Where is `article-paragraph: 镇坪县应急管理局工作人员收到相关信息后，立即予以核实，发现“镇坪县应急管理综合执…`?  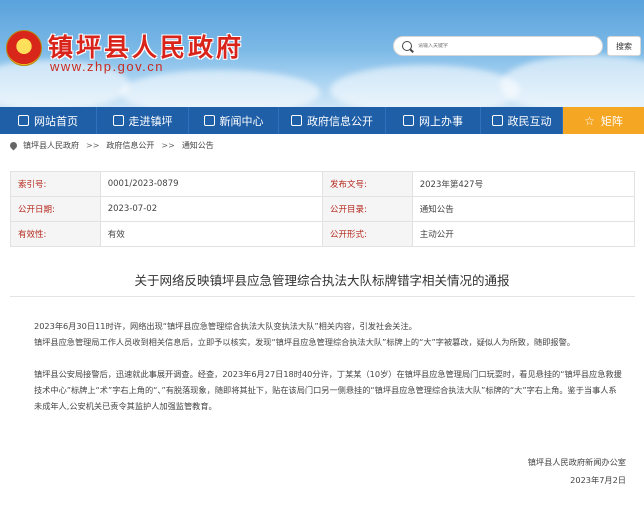 article-paragraph: 镇坪县应急管理局工作人员收到相关信息后，立即予以核实，发现“镇坪县应急管理综合执… is located at coordinates (304, 342).